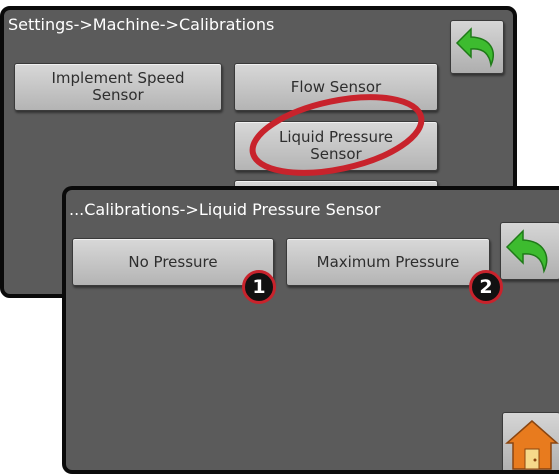 Image resolution: width=559 pixels, height=474 pixels. What do you see at coordinates (259, 287) in the screenshot?
I see `callout-marker-1: 1` at bounding box center [259, 287].